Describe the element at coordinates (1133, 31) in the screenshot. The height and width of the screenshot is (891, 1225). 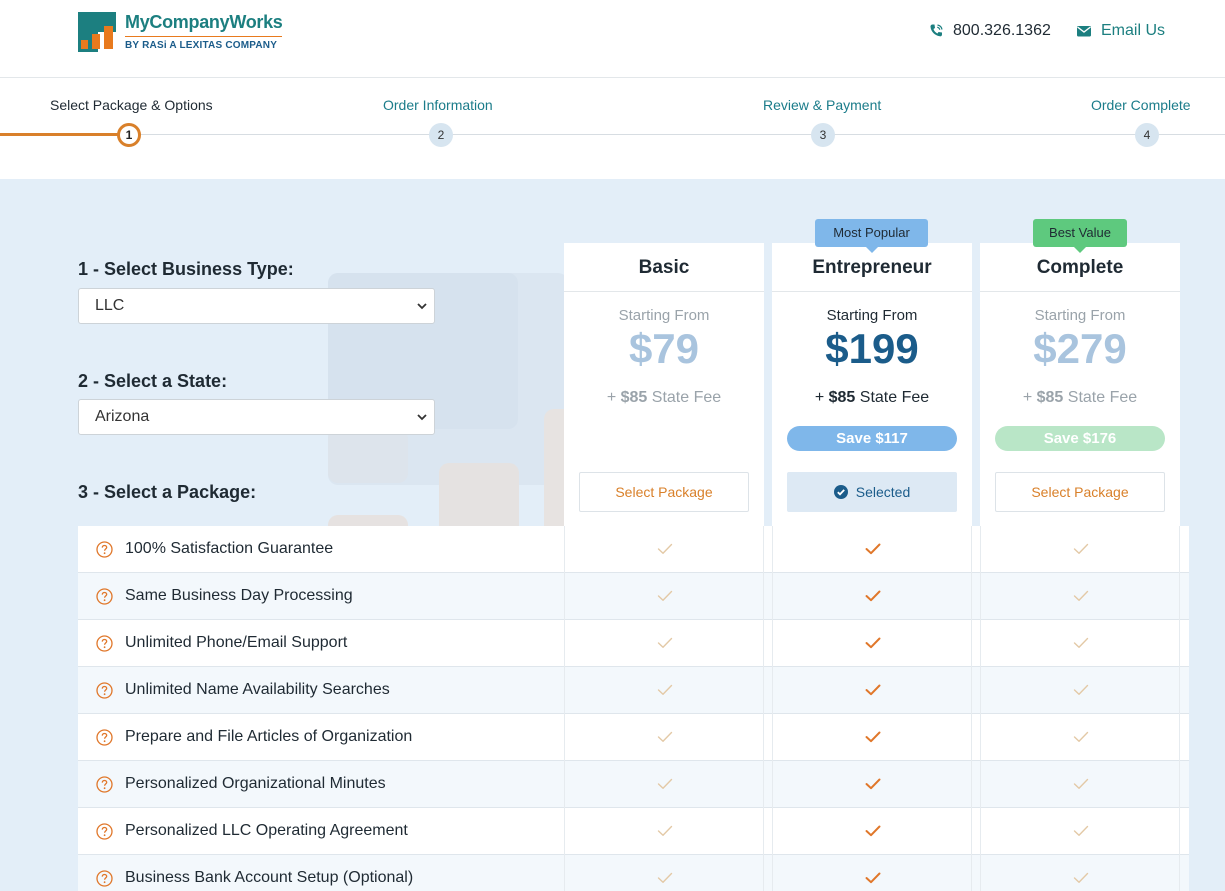
I see `email-us-label: Email Us` at that location.